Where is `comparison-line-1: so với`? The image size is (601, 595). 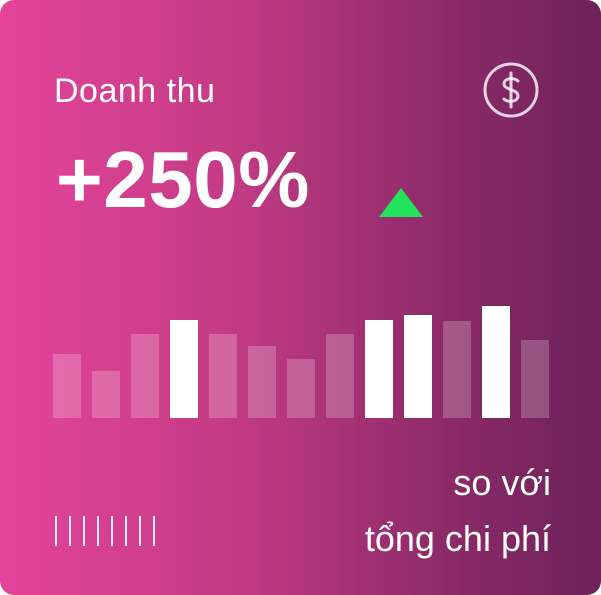 comparison-line-1: so với is located at coordinates (502, 482).